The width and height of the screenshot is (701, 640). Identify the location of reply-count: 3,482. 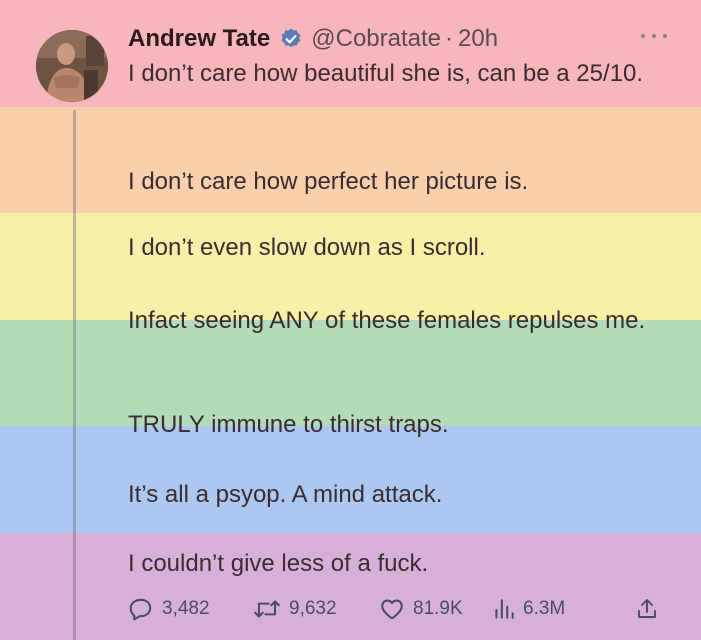
(186, 608).